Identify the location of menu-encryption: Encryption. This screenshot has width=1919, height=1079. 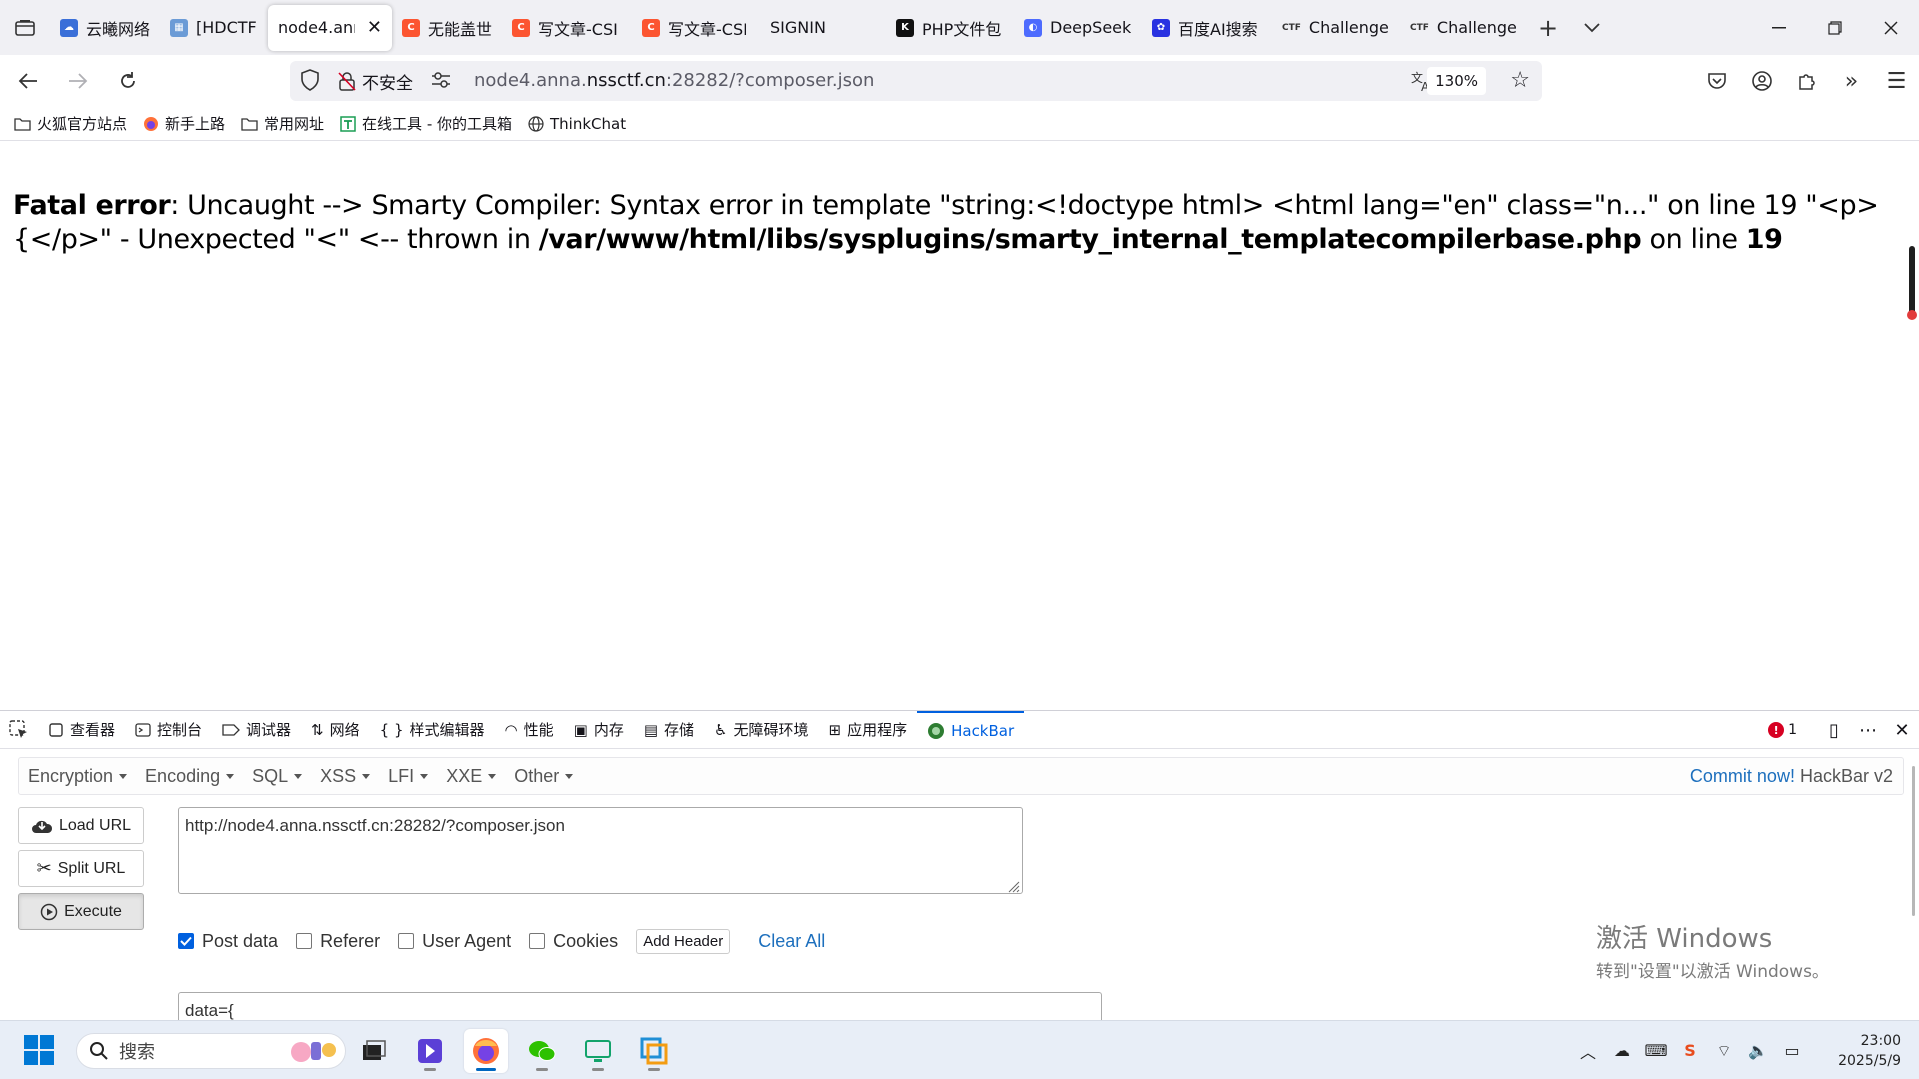
(77, 776).